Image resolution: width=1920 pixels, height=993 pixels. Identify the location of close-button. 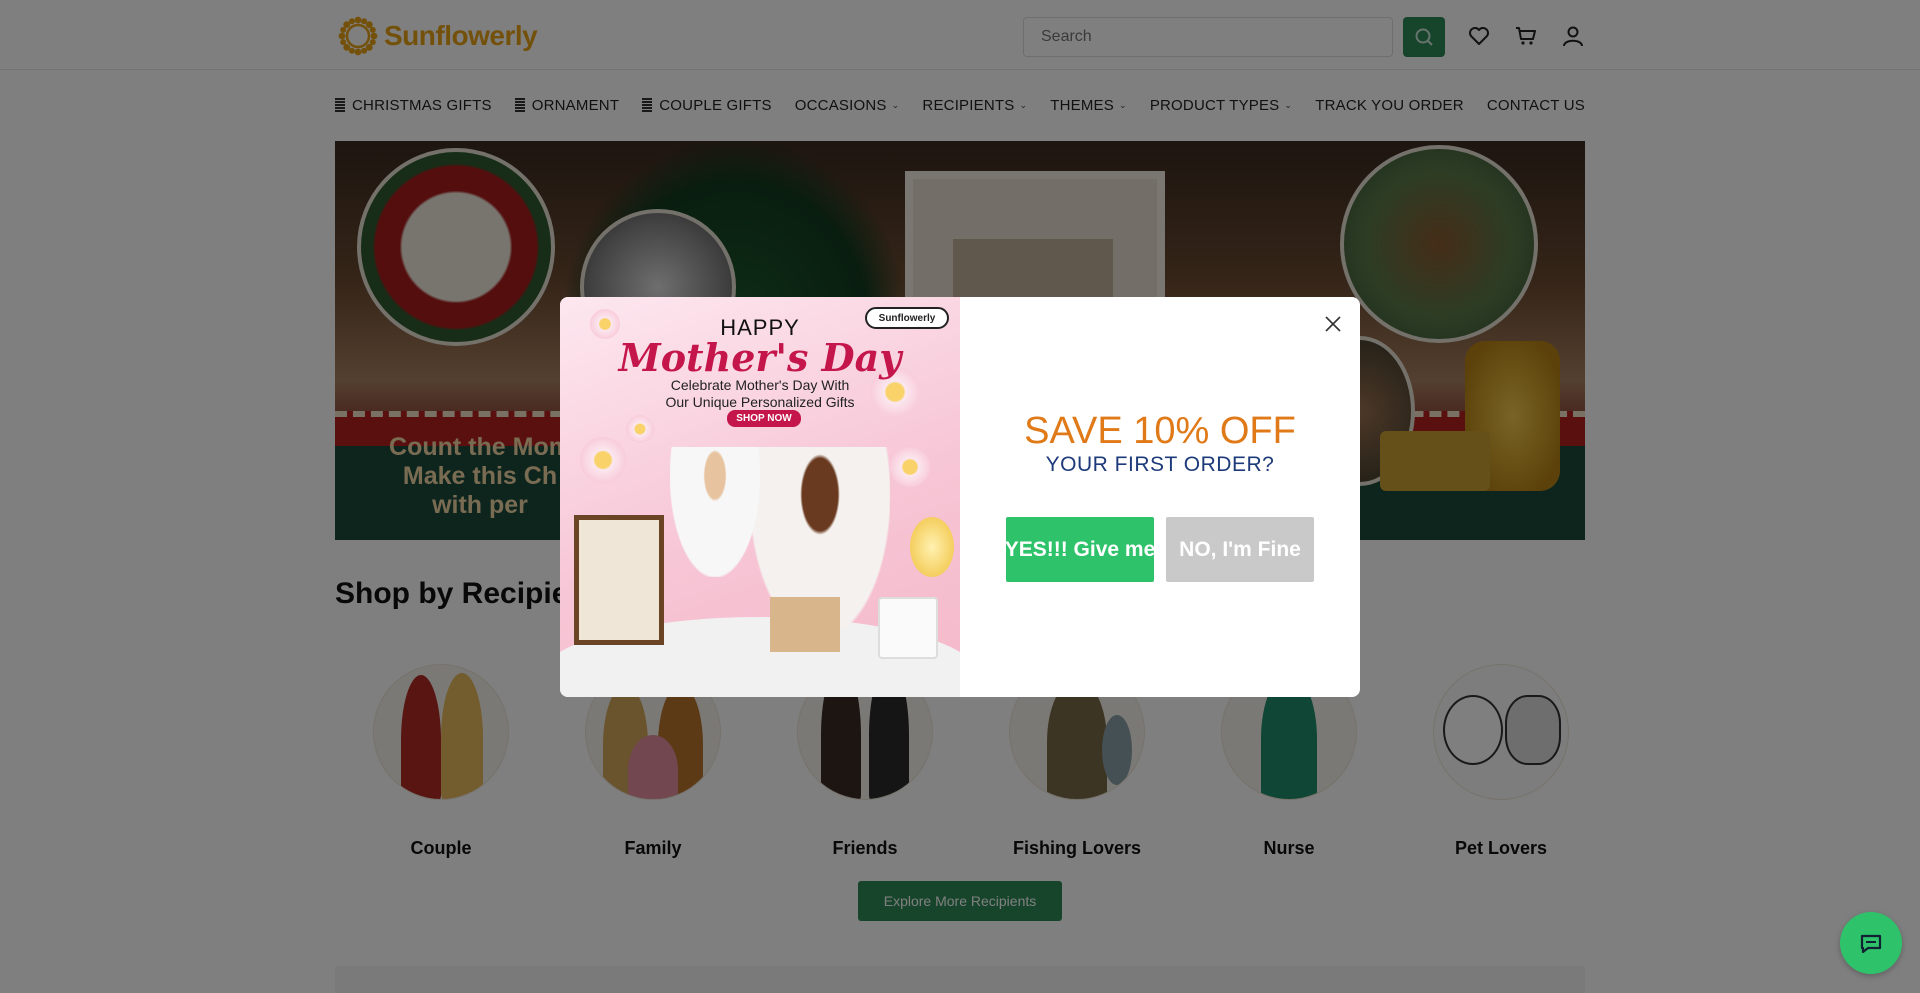
(1333, 324).